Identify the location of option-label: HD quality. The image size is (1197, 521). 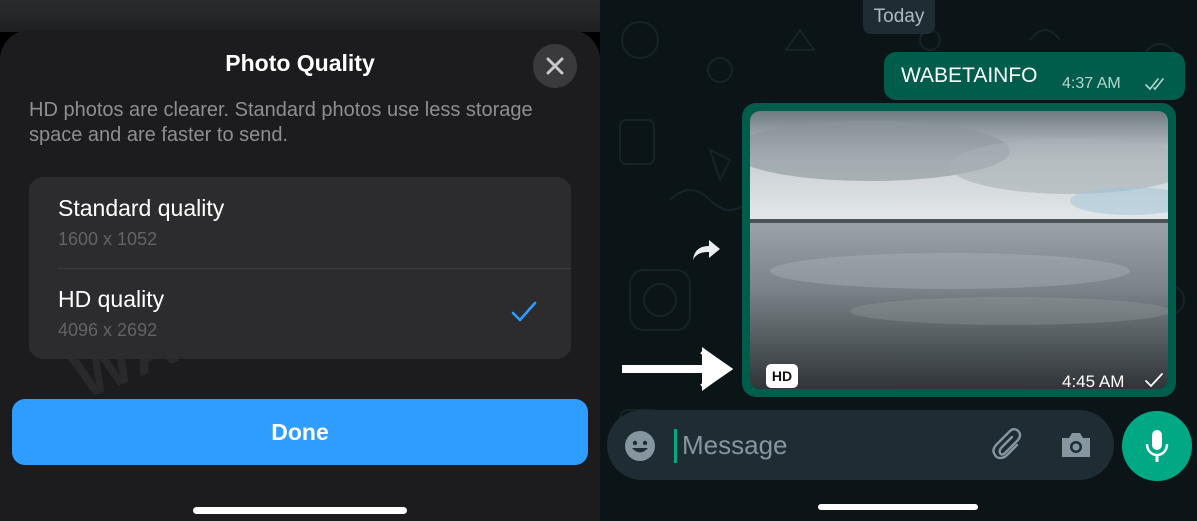
(111, 299).